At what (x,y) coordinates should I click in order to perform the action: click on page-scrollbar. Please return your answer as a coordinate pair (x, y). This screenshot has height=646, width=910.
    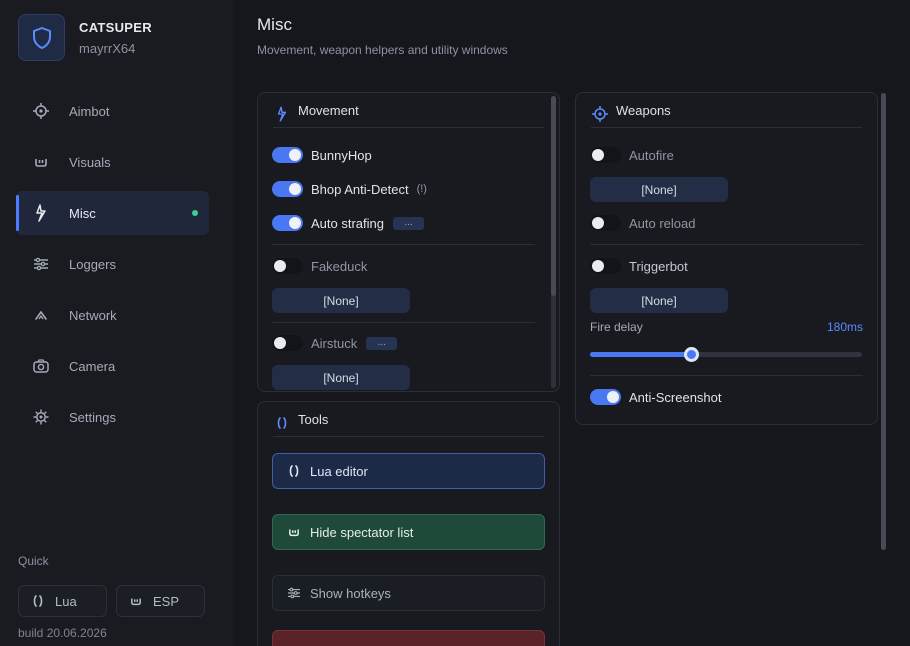
    Looking at the image, I should click on (883, 321).